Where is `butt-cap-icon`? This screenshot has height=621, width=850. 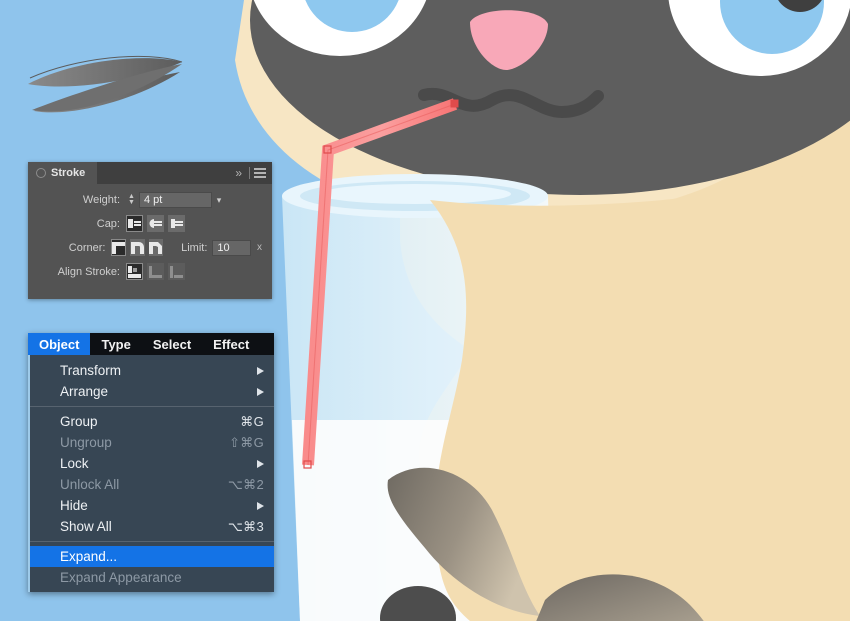
butt-cap-icon is located at coordinates (134, 223).